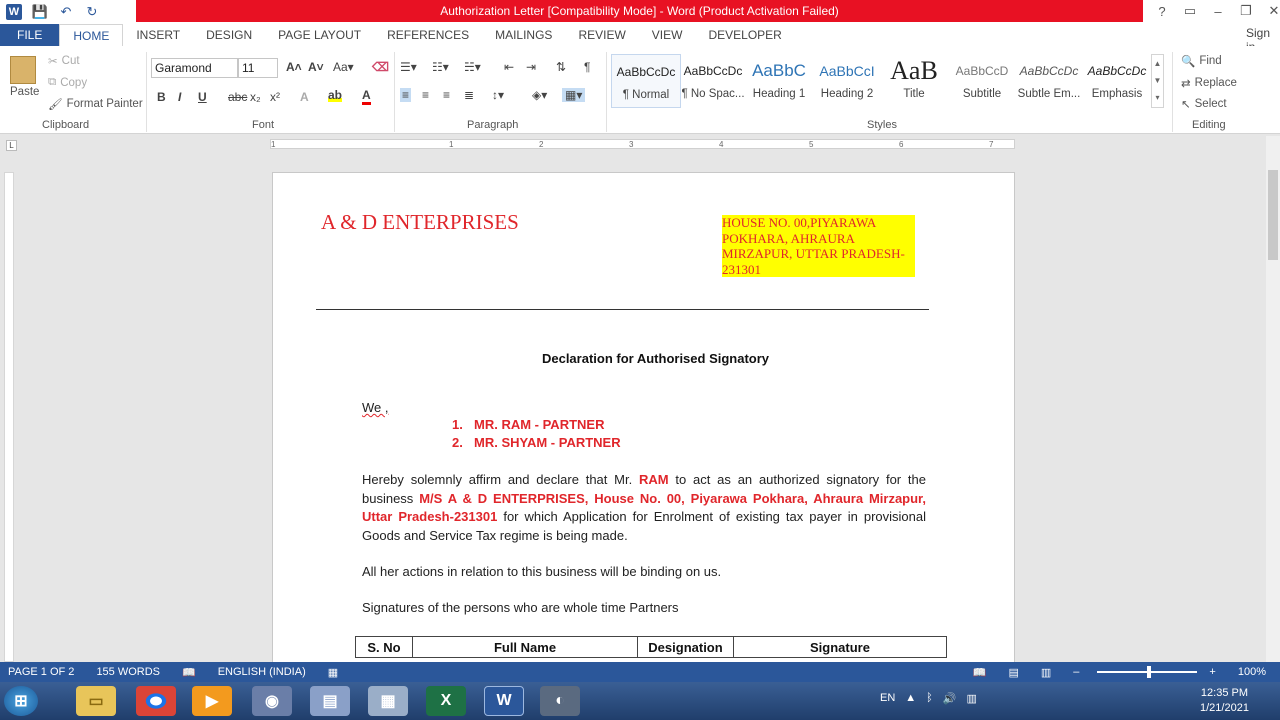  Describe the element at coordinates (1076, 672) in the screenshot. I see `zoom-out-icon: –` at that location.